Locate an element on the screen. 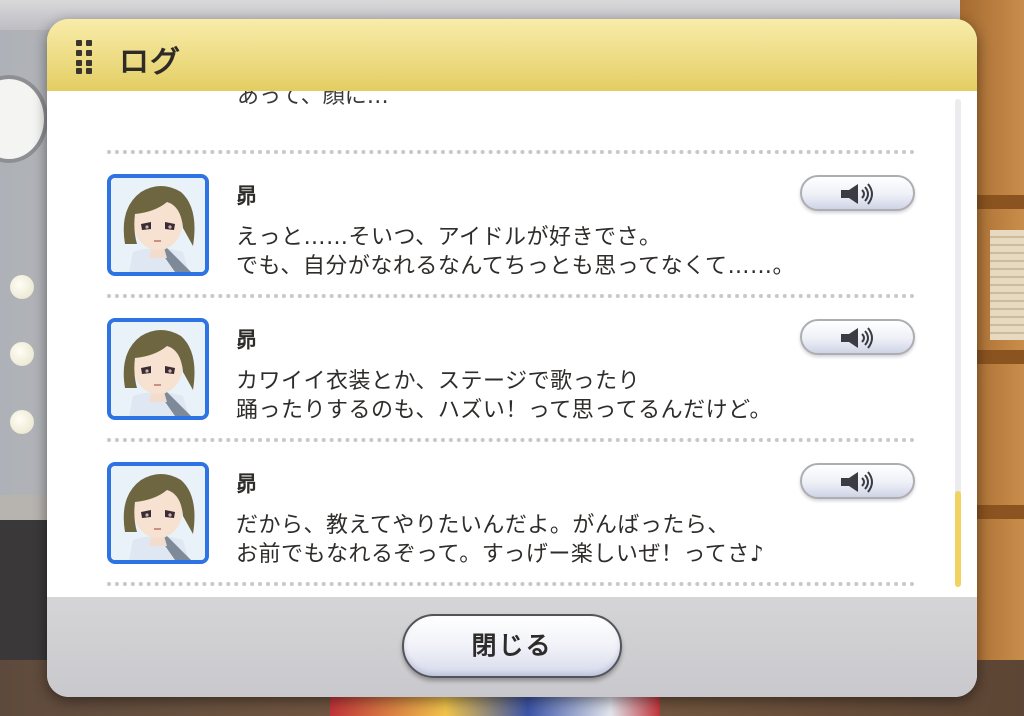  log-scrollbar-thumb is located at coordinates (958, 539).